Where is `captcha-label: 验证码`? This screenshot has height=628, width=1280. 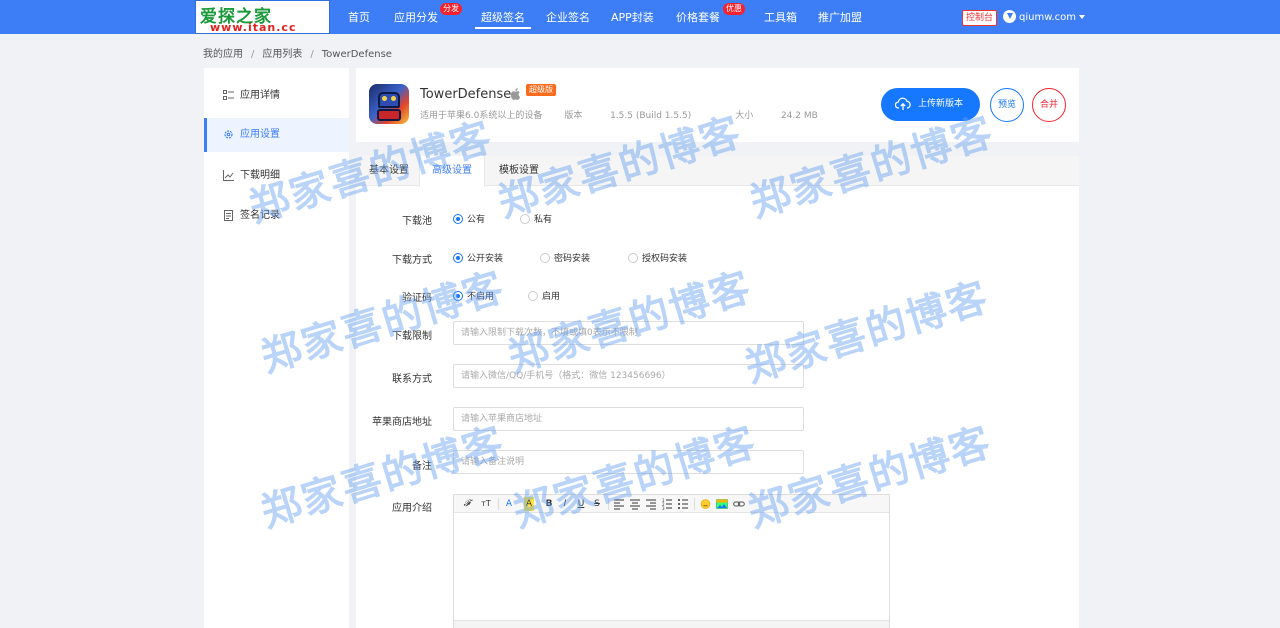 captcha-label: 验证码 is located at coordinates (417, 298).